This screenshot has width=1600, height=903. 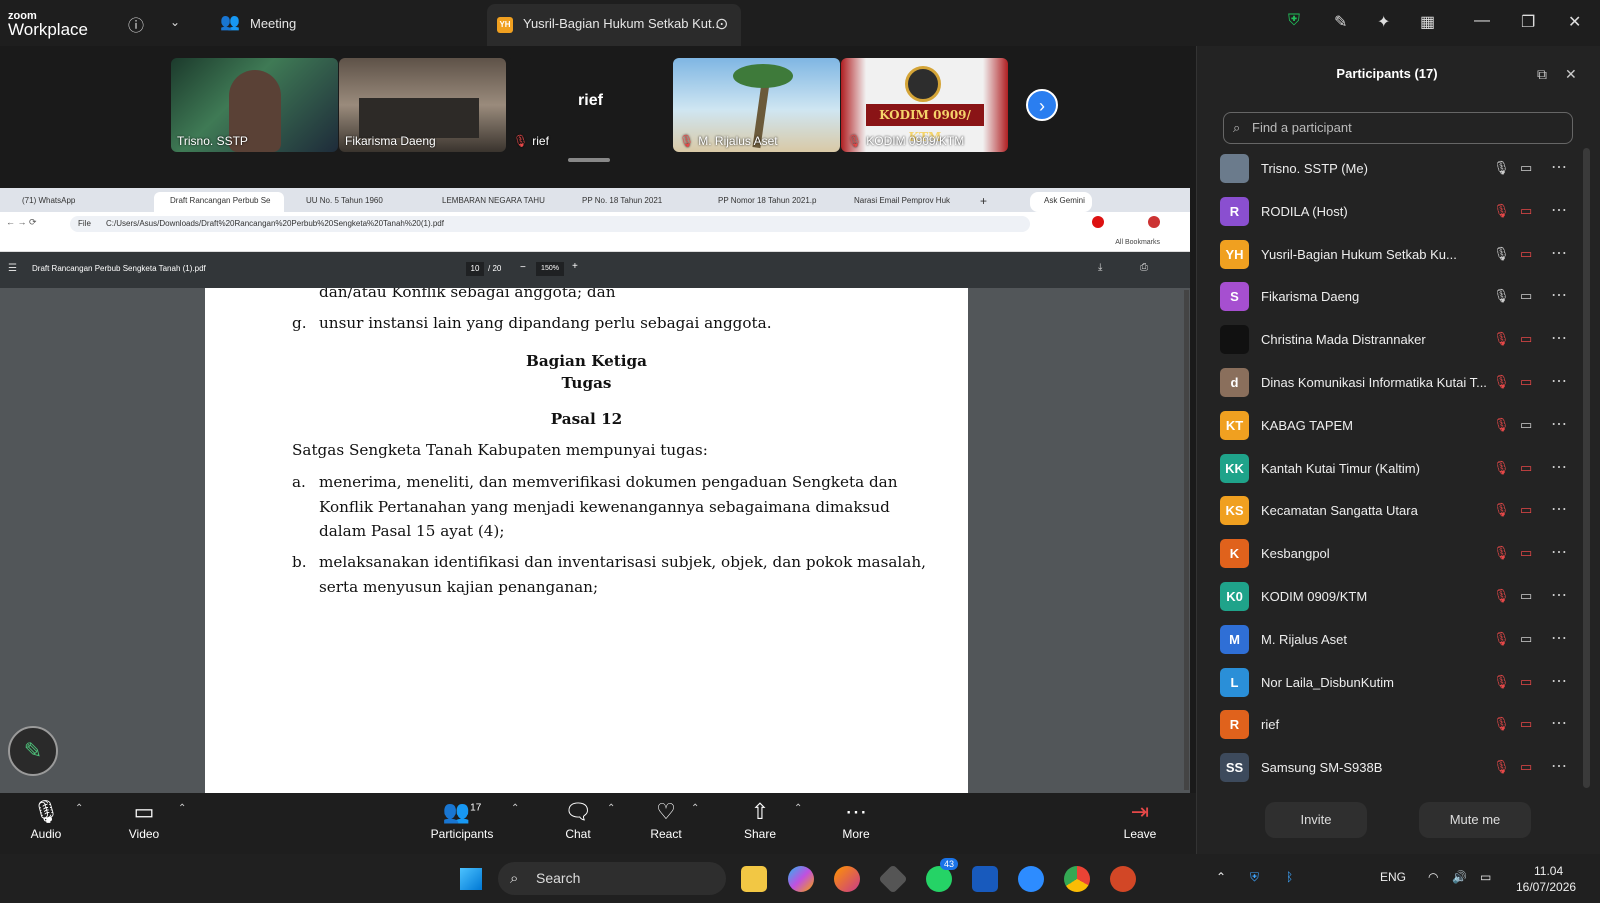 I want to click on invite-button: Invite, so click(x=1316, y=820).